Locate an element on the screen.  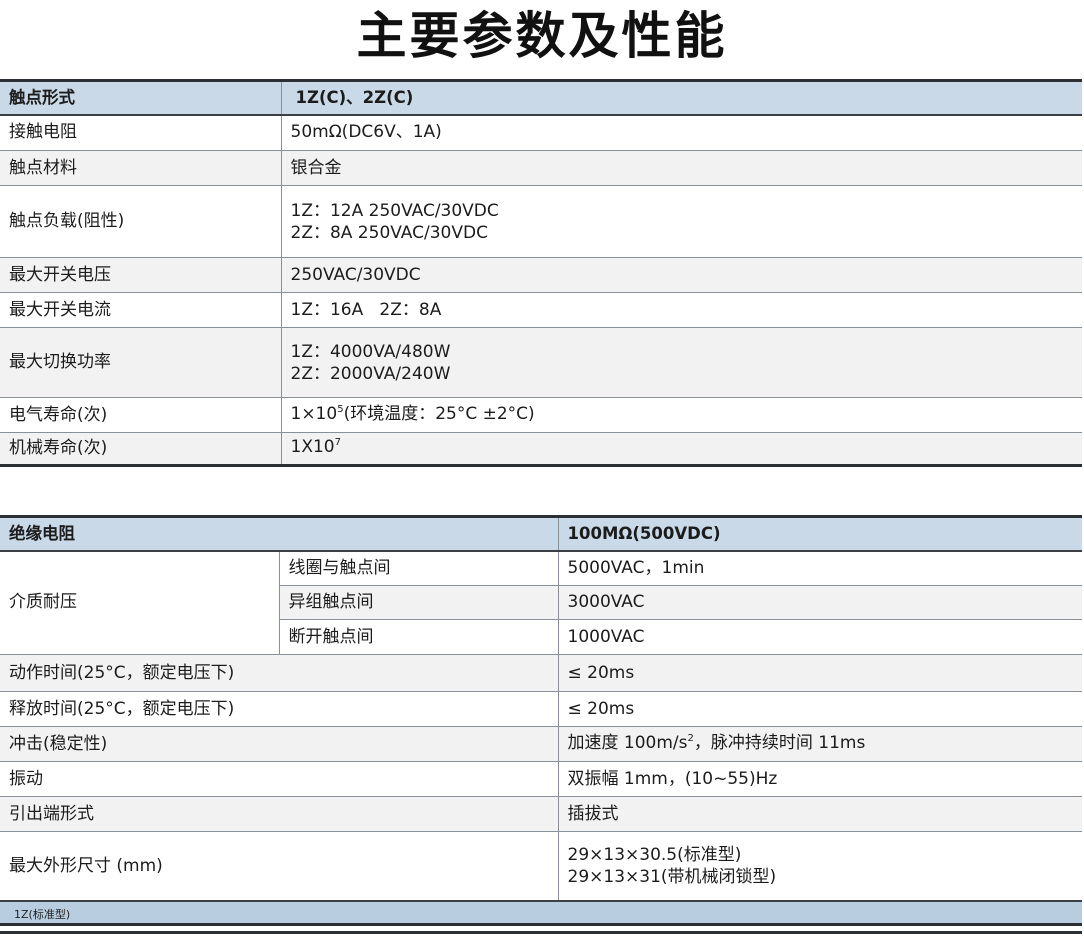
sub-label: 断开触点间 is located at coordinates (419, 637).